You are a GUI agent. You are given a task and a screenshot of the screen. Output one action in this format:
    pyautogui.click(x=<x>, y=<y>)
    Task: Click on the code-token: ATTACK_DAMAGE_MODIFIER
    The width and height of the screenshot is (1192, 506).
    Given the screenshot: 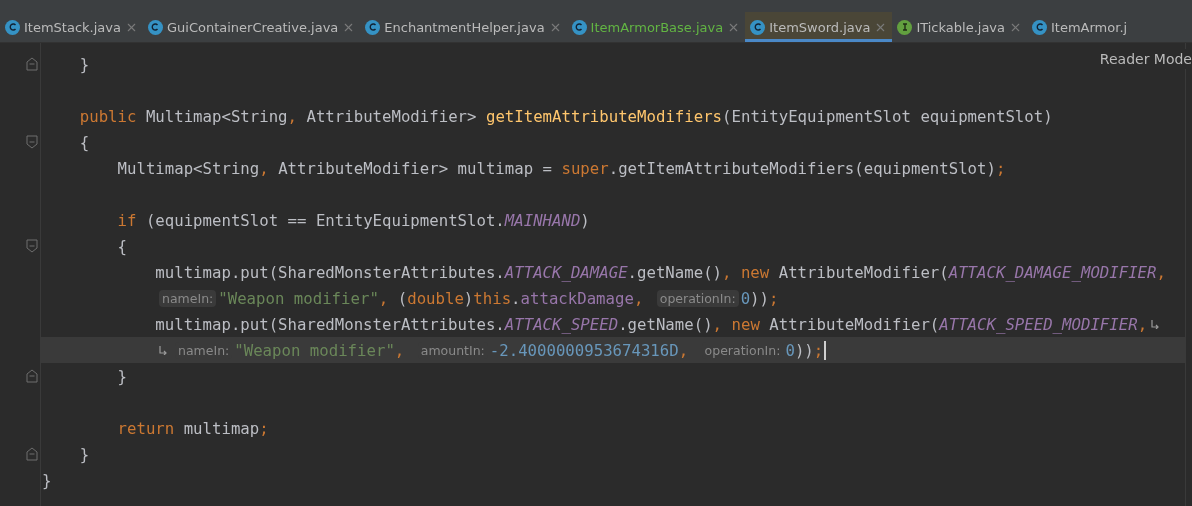 What is the action you would take?
    pyautogui.click(x=1052, y=272)
    